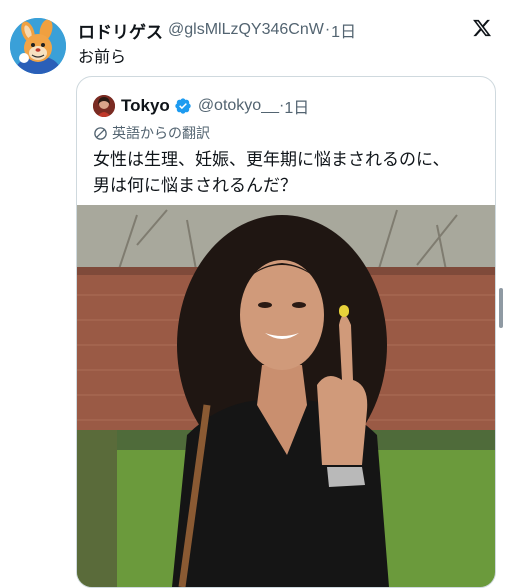  I want to click on post-text: お前ら, so click(102, 57).